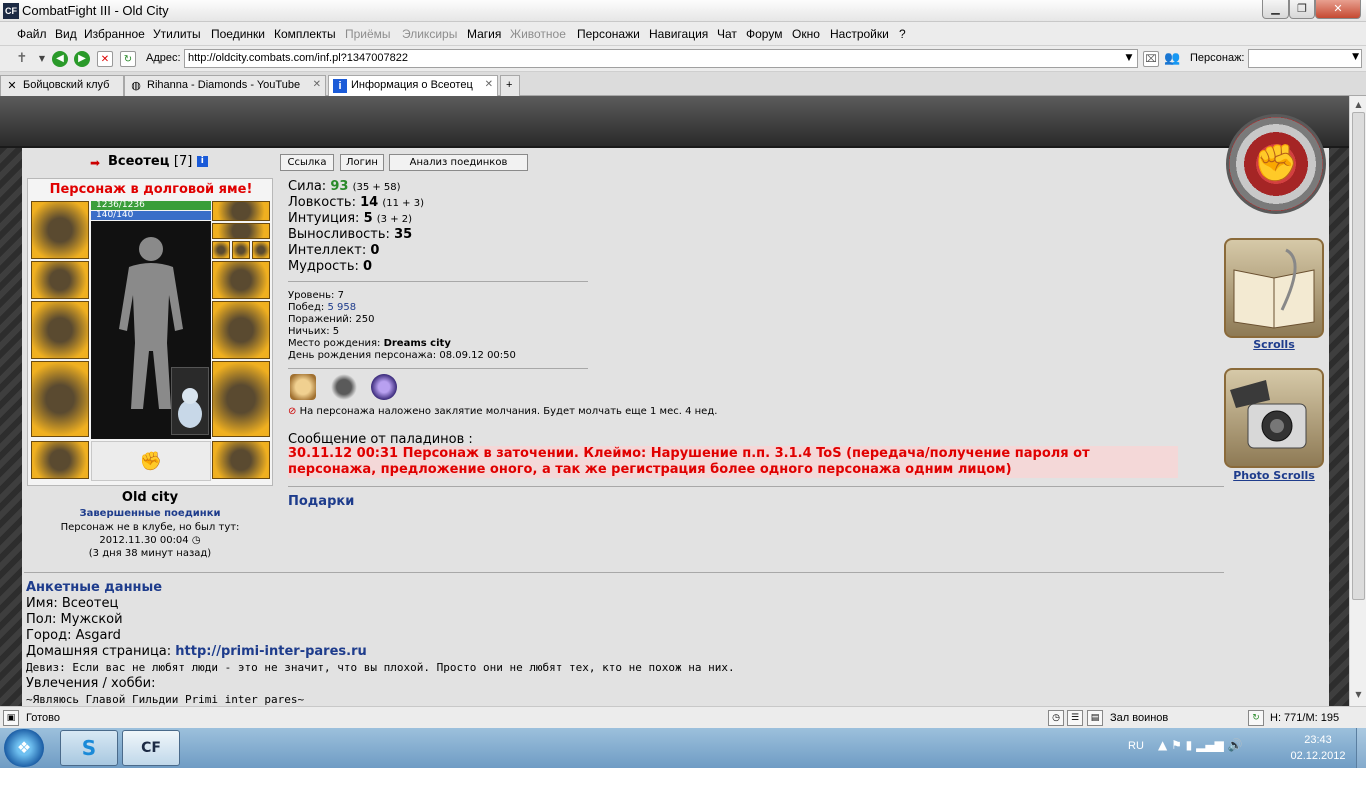 Image resolution: width=1366 pixels, height=810 pixels. What do you see at coordinates (241, 330) in the screenshot?
I see `shield-slot` at bounding box center [241, 330].